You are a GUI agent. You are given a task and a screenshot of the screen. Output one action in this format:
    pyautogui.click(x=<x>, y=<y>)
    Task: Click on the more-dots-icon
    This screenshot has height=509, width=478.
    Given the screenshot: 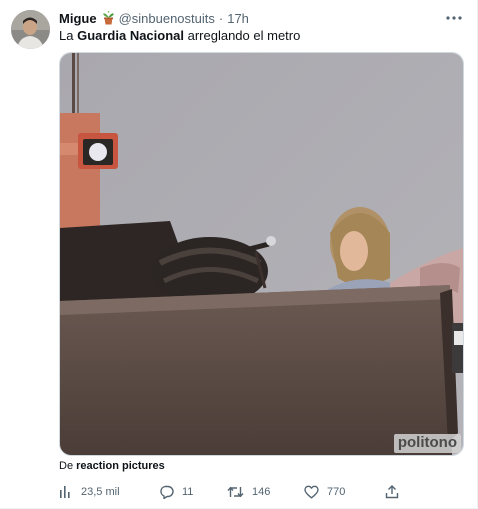 What is the action you would take?
    pyautogui.click(x=454, y=18)
    